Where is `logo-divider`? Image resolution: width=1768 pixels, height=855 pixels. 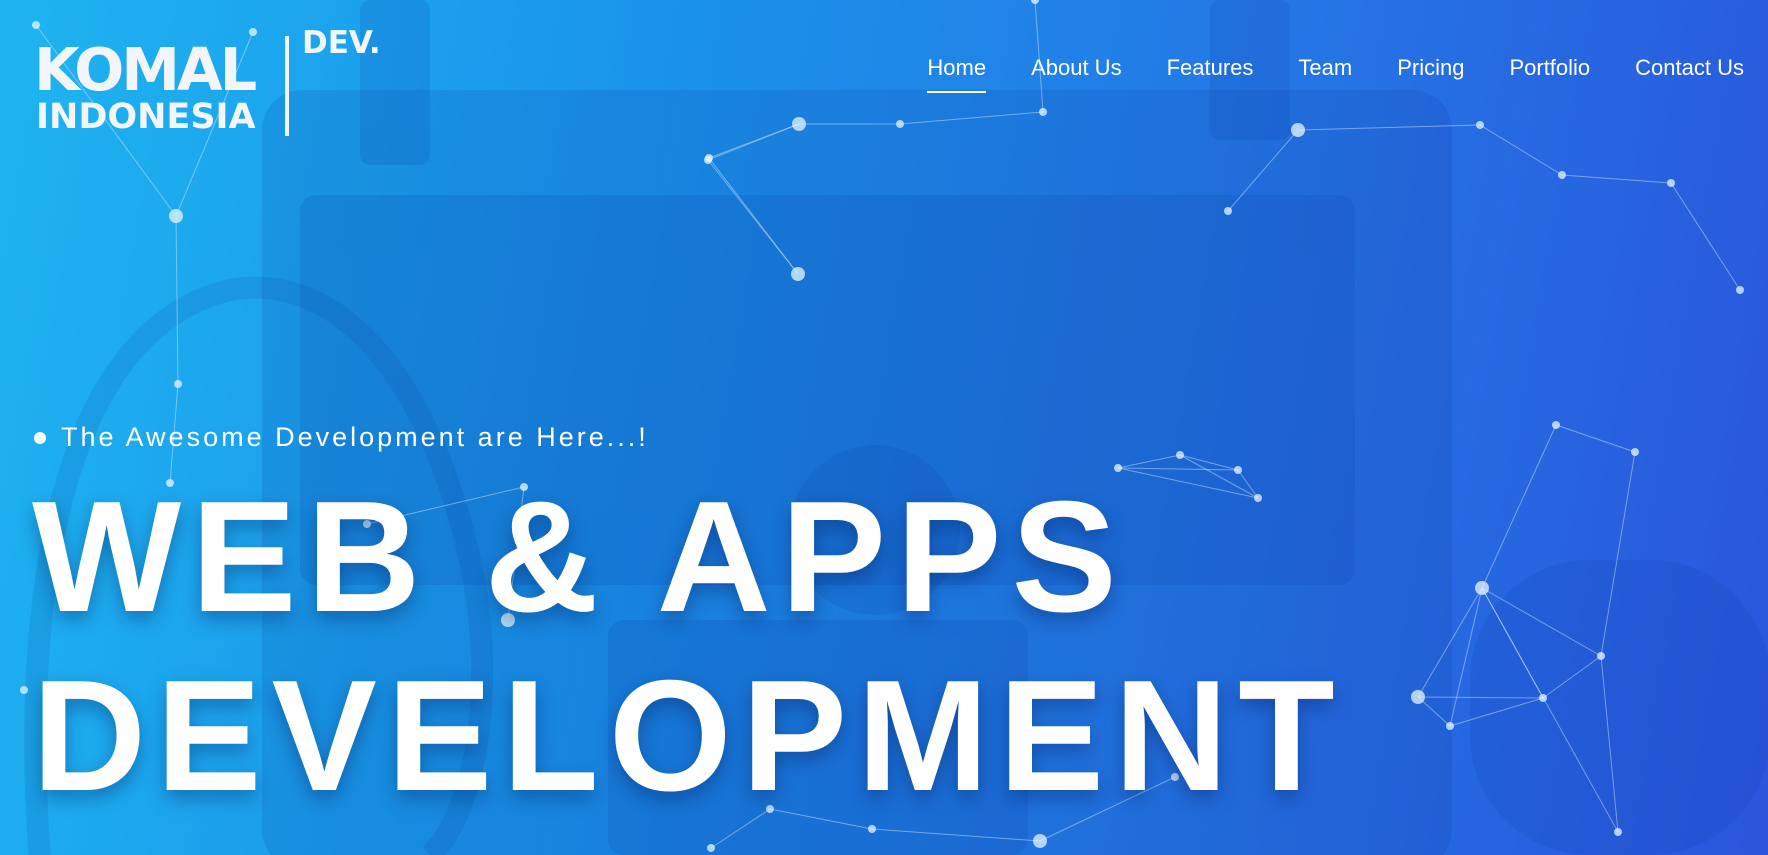 logo-divider is located at coordinates (287, 86).